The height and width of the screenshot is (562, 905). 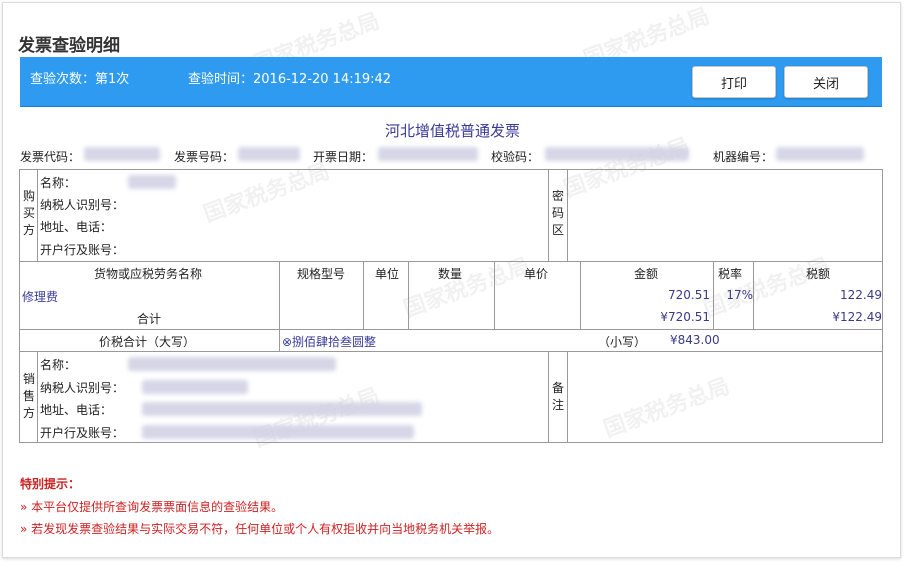 I want to click on item-tax: 122.49, so click(x=861, y=295).